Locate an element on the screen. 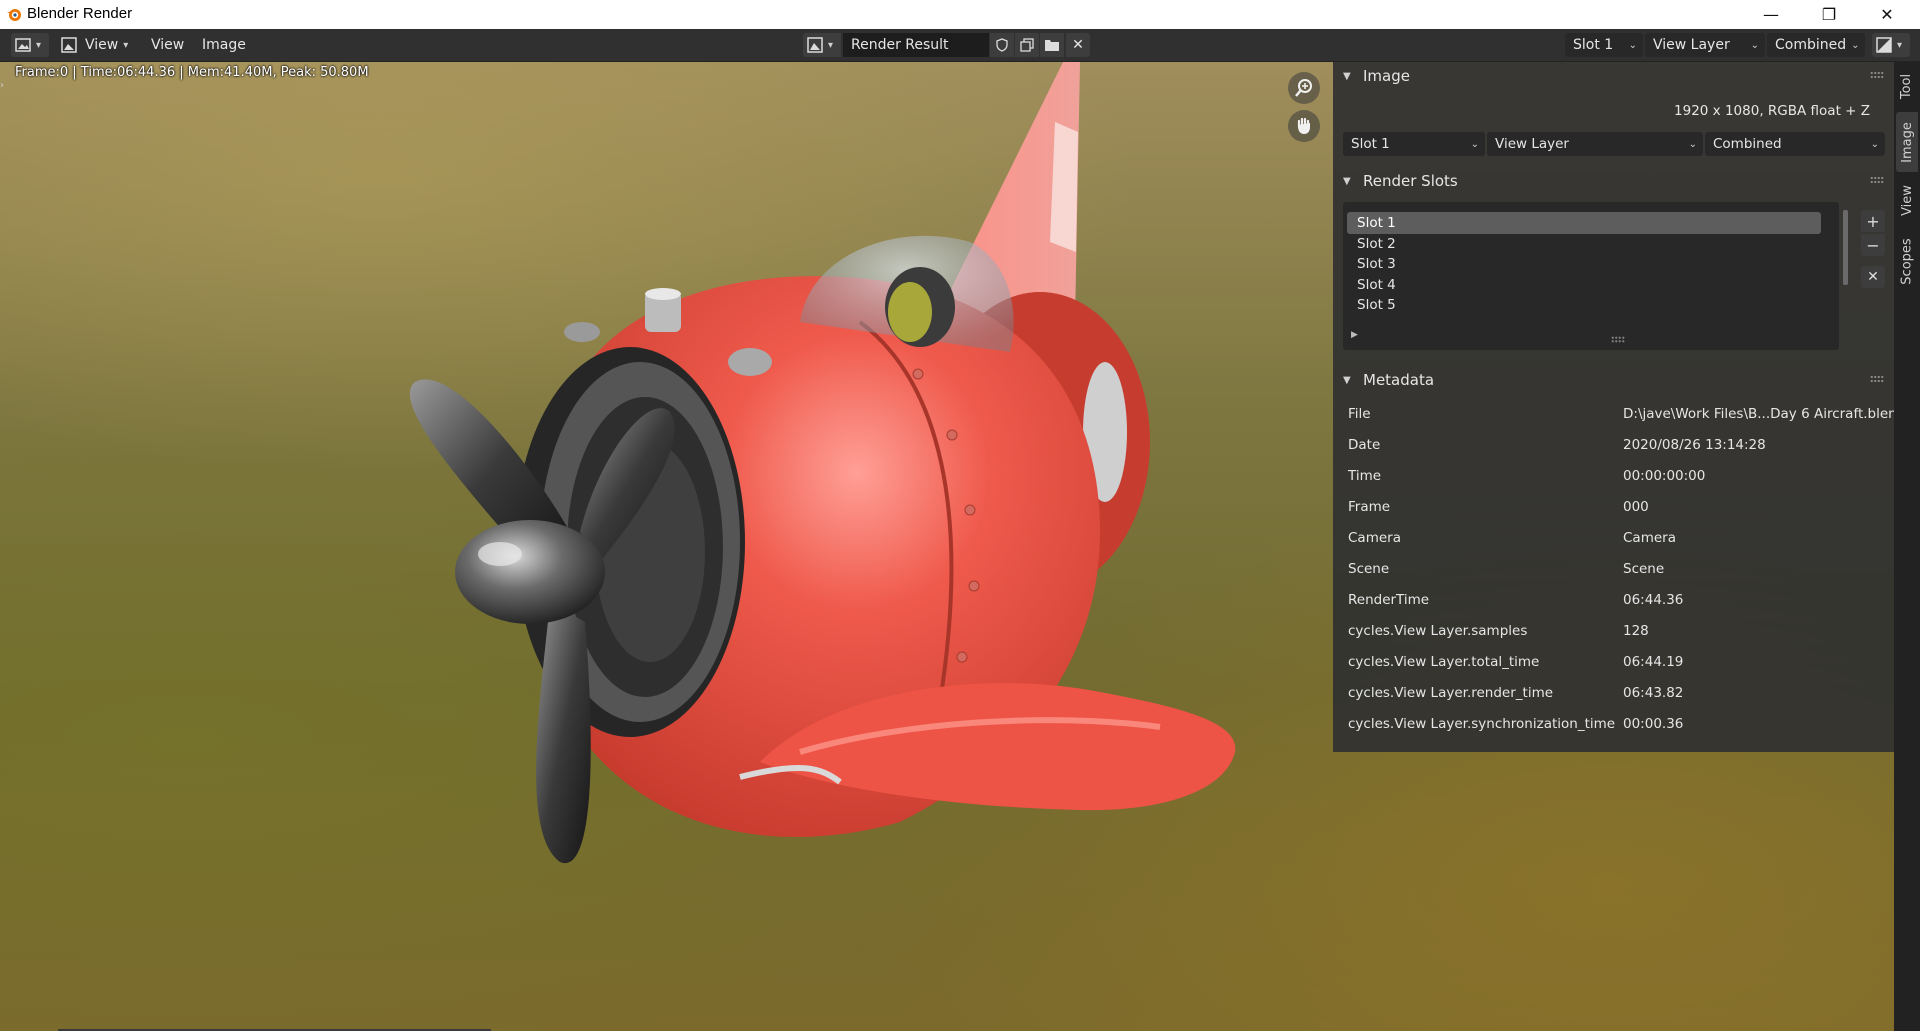 This screenshot has height=1031, width=1920. metadata-key: Scene is located at coordinates (1369, 569).